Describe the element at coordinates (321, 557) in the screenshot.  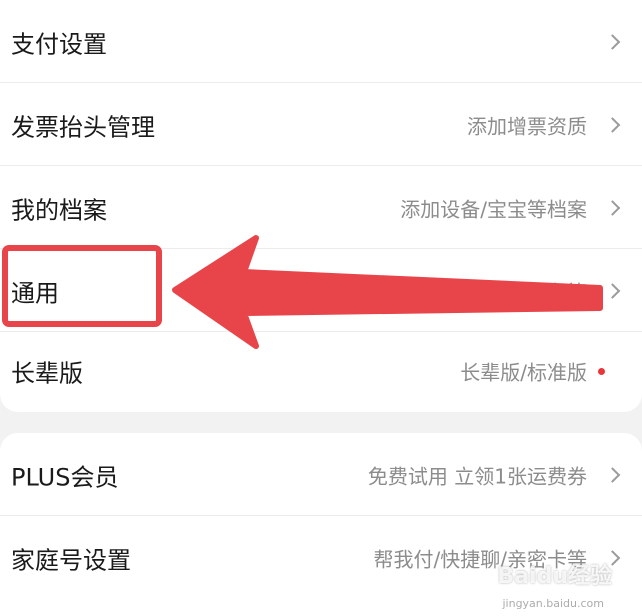
I see `settings-row-family-account: 家庭号设置 帮我付/快捷聊/亲密卡等` at that location.